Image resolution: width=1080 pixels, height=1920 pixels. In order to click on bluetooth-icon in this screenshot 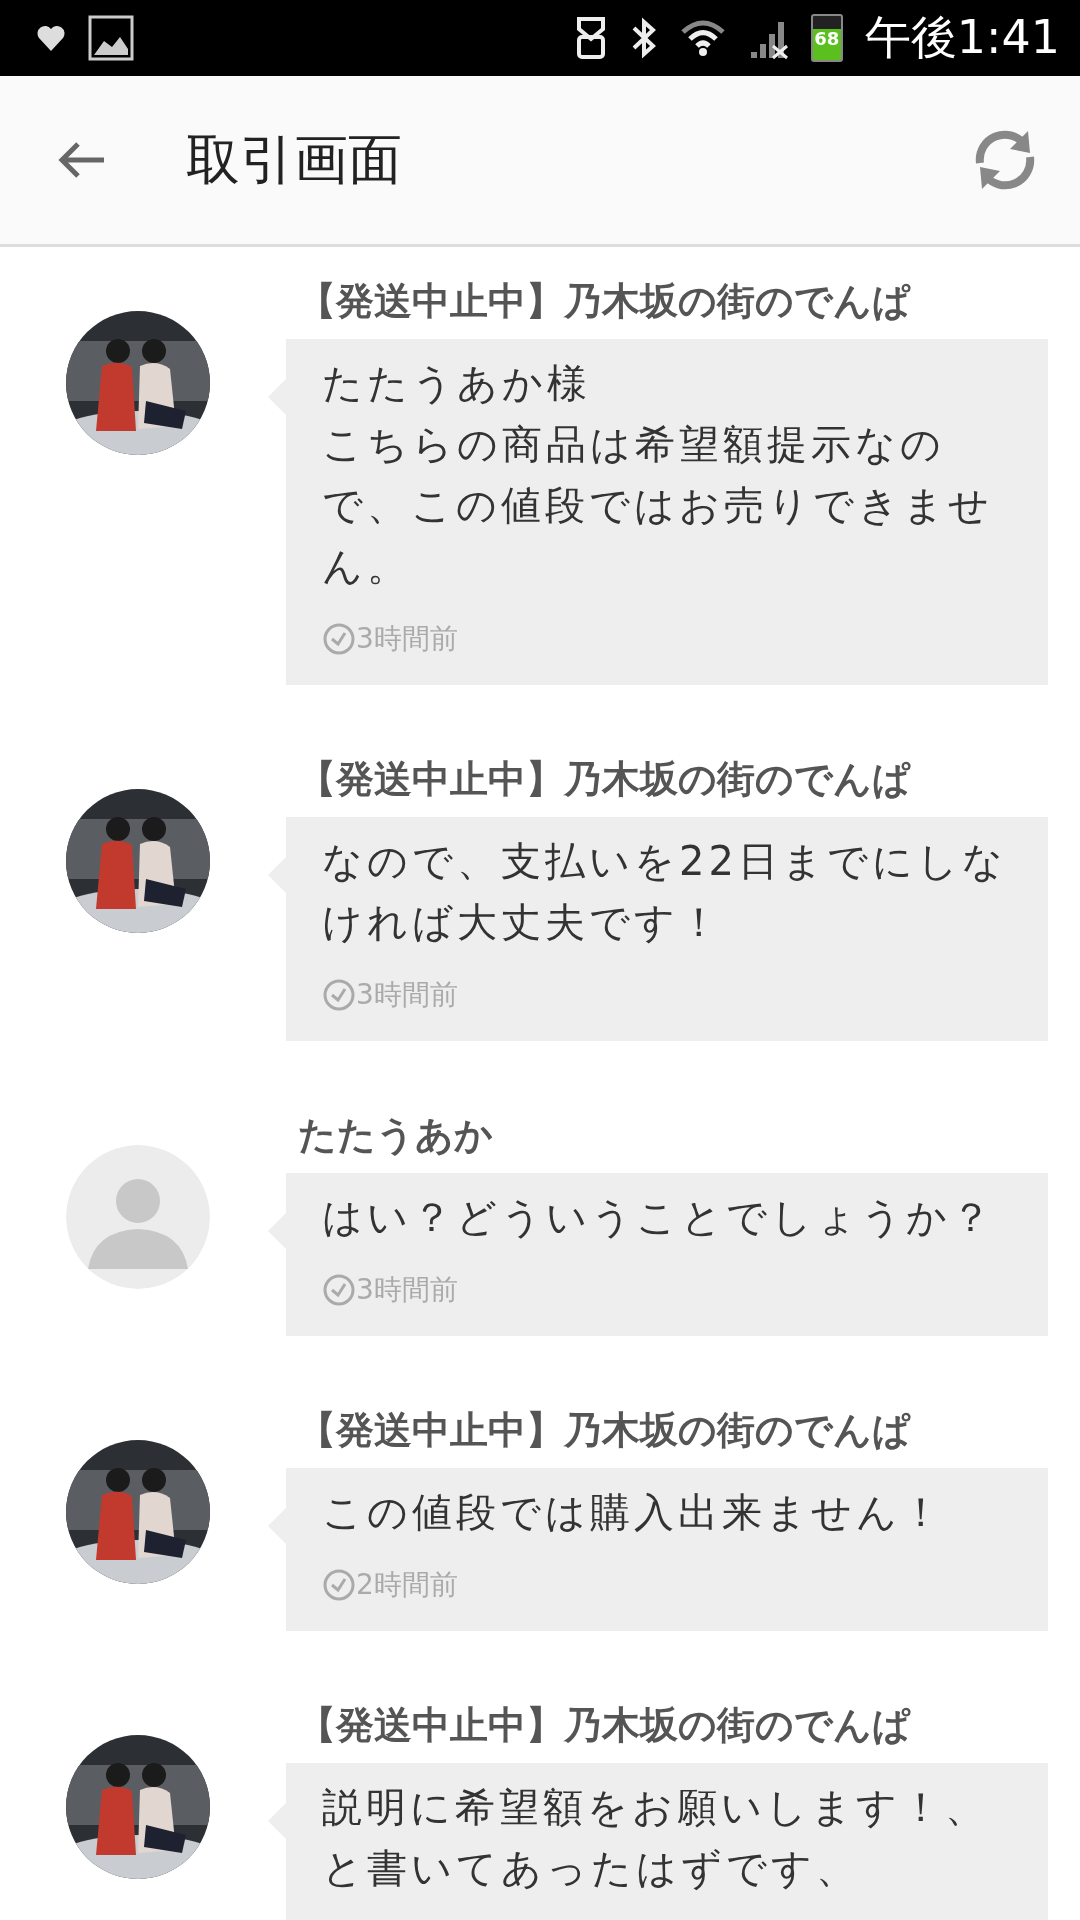, I will do `click(643, 38)`.